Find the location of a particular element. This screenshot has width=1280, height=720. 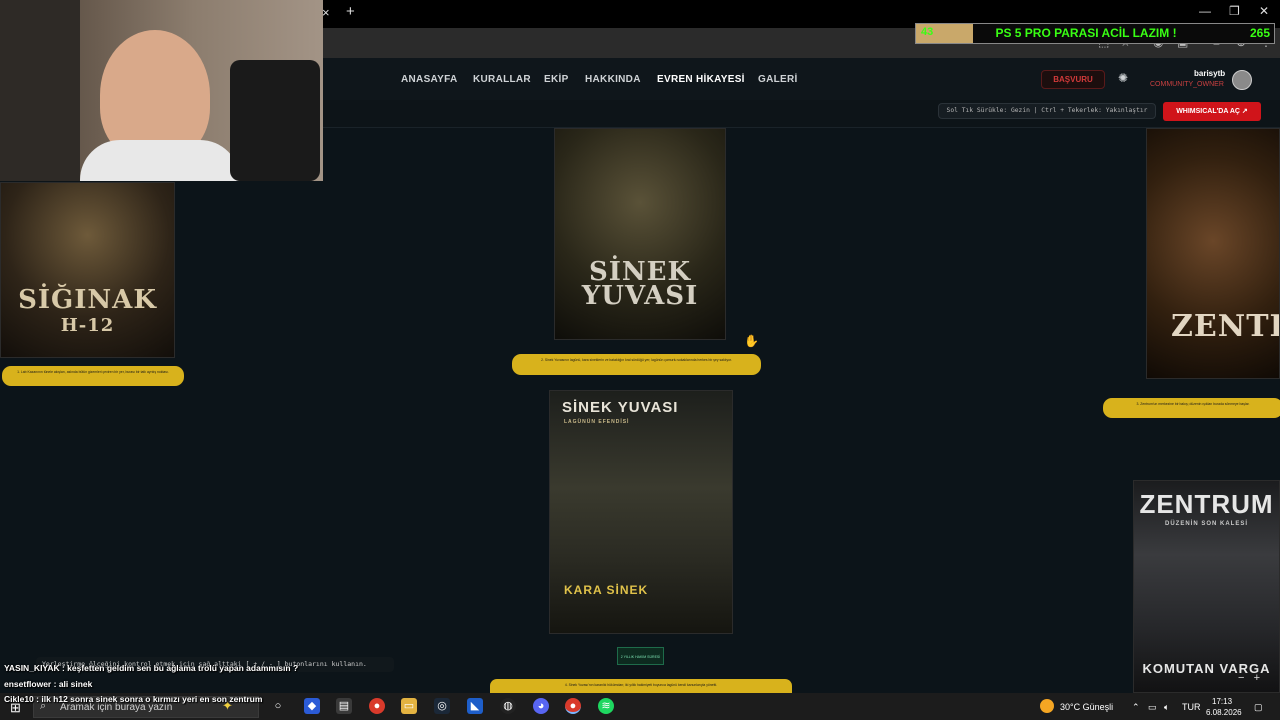

obs-icon: ◍ is located at coordinates (508, 706).